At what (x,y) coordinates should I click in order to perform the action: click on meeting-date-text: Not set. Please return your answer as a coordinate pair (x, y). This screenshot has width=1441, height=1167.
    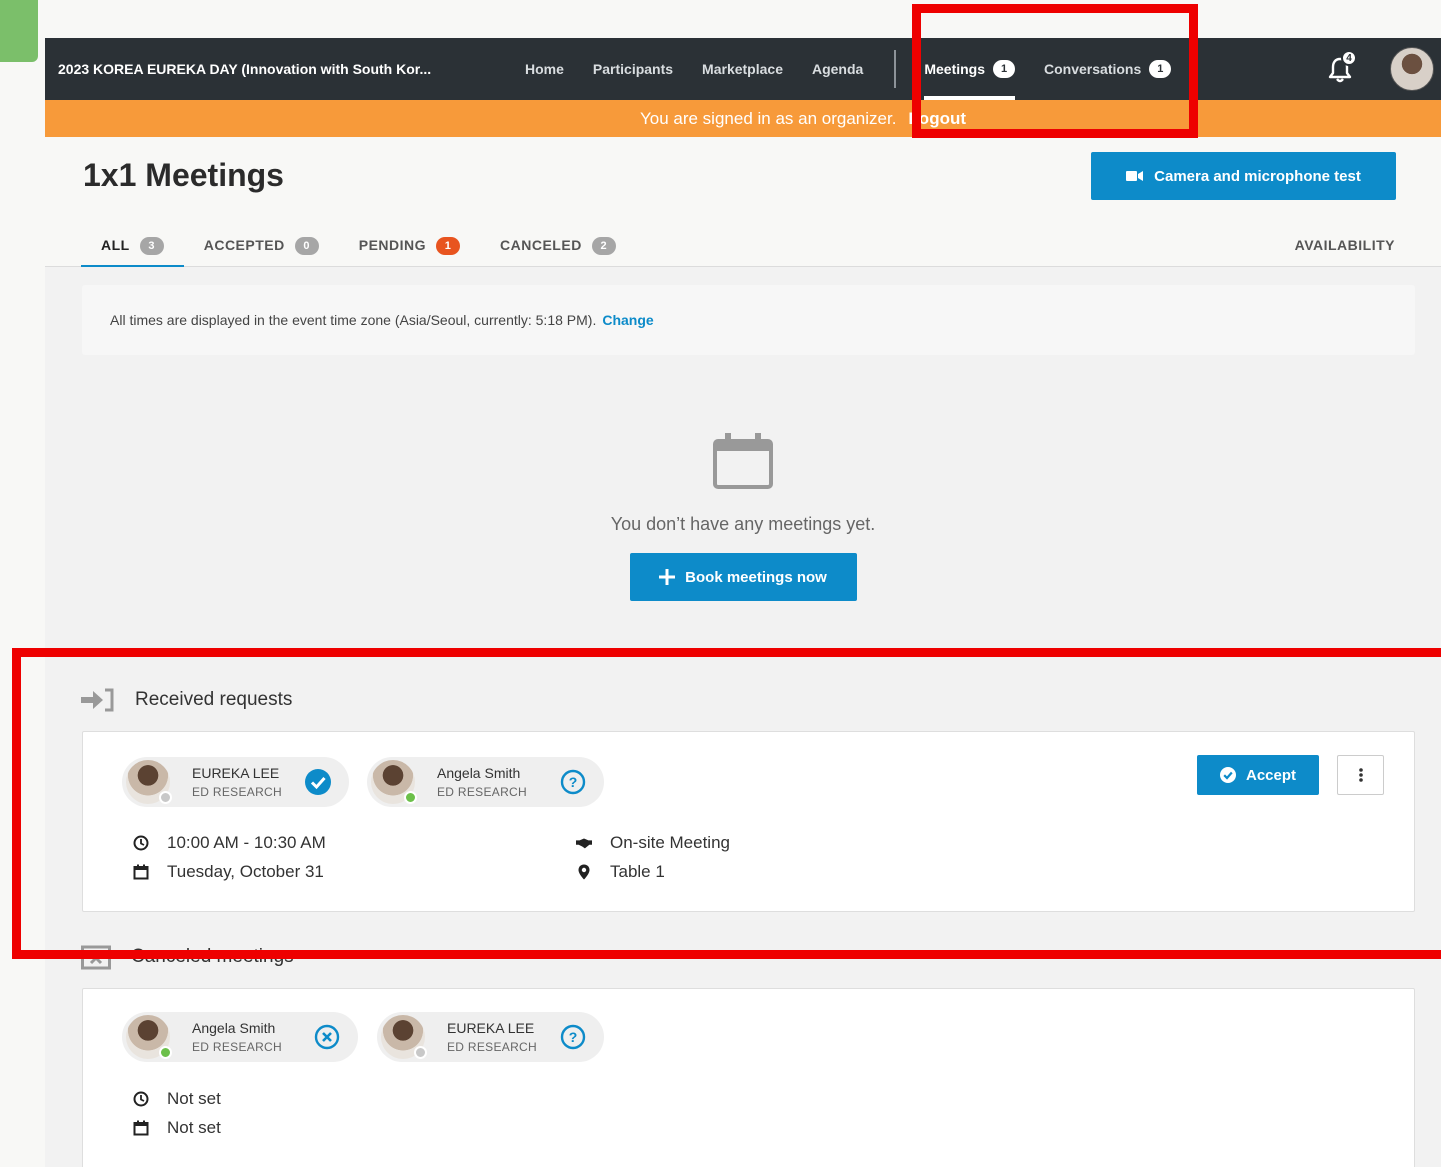
    Looking at the image, I should click on (194, 1127).